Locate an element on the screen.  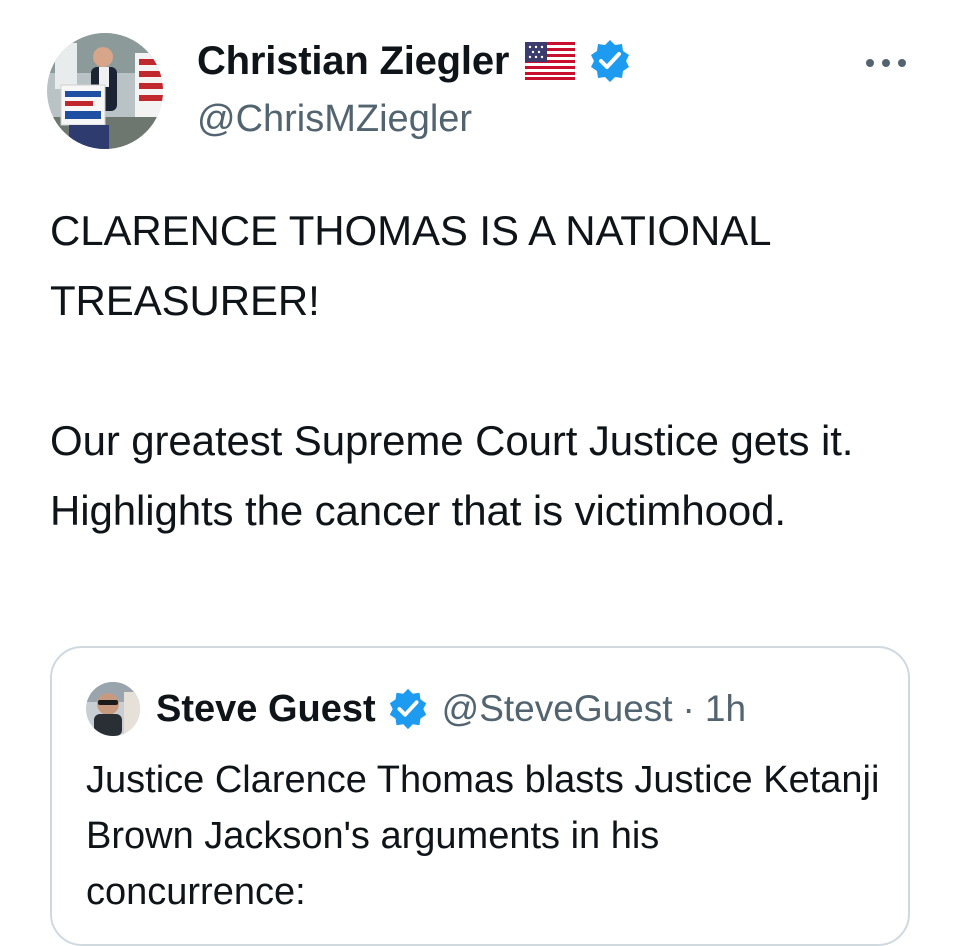
author-handle: @ChrisMZiegler is located at coordinates (415, 119).